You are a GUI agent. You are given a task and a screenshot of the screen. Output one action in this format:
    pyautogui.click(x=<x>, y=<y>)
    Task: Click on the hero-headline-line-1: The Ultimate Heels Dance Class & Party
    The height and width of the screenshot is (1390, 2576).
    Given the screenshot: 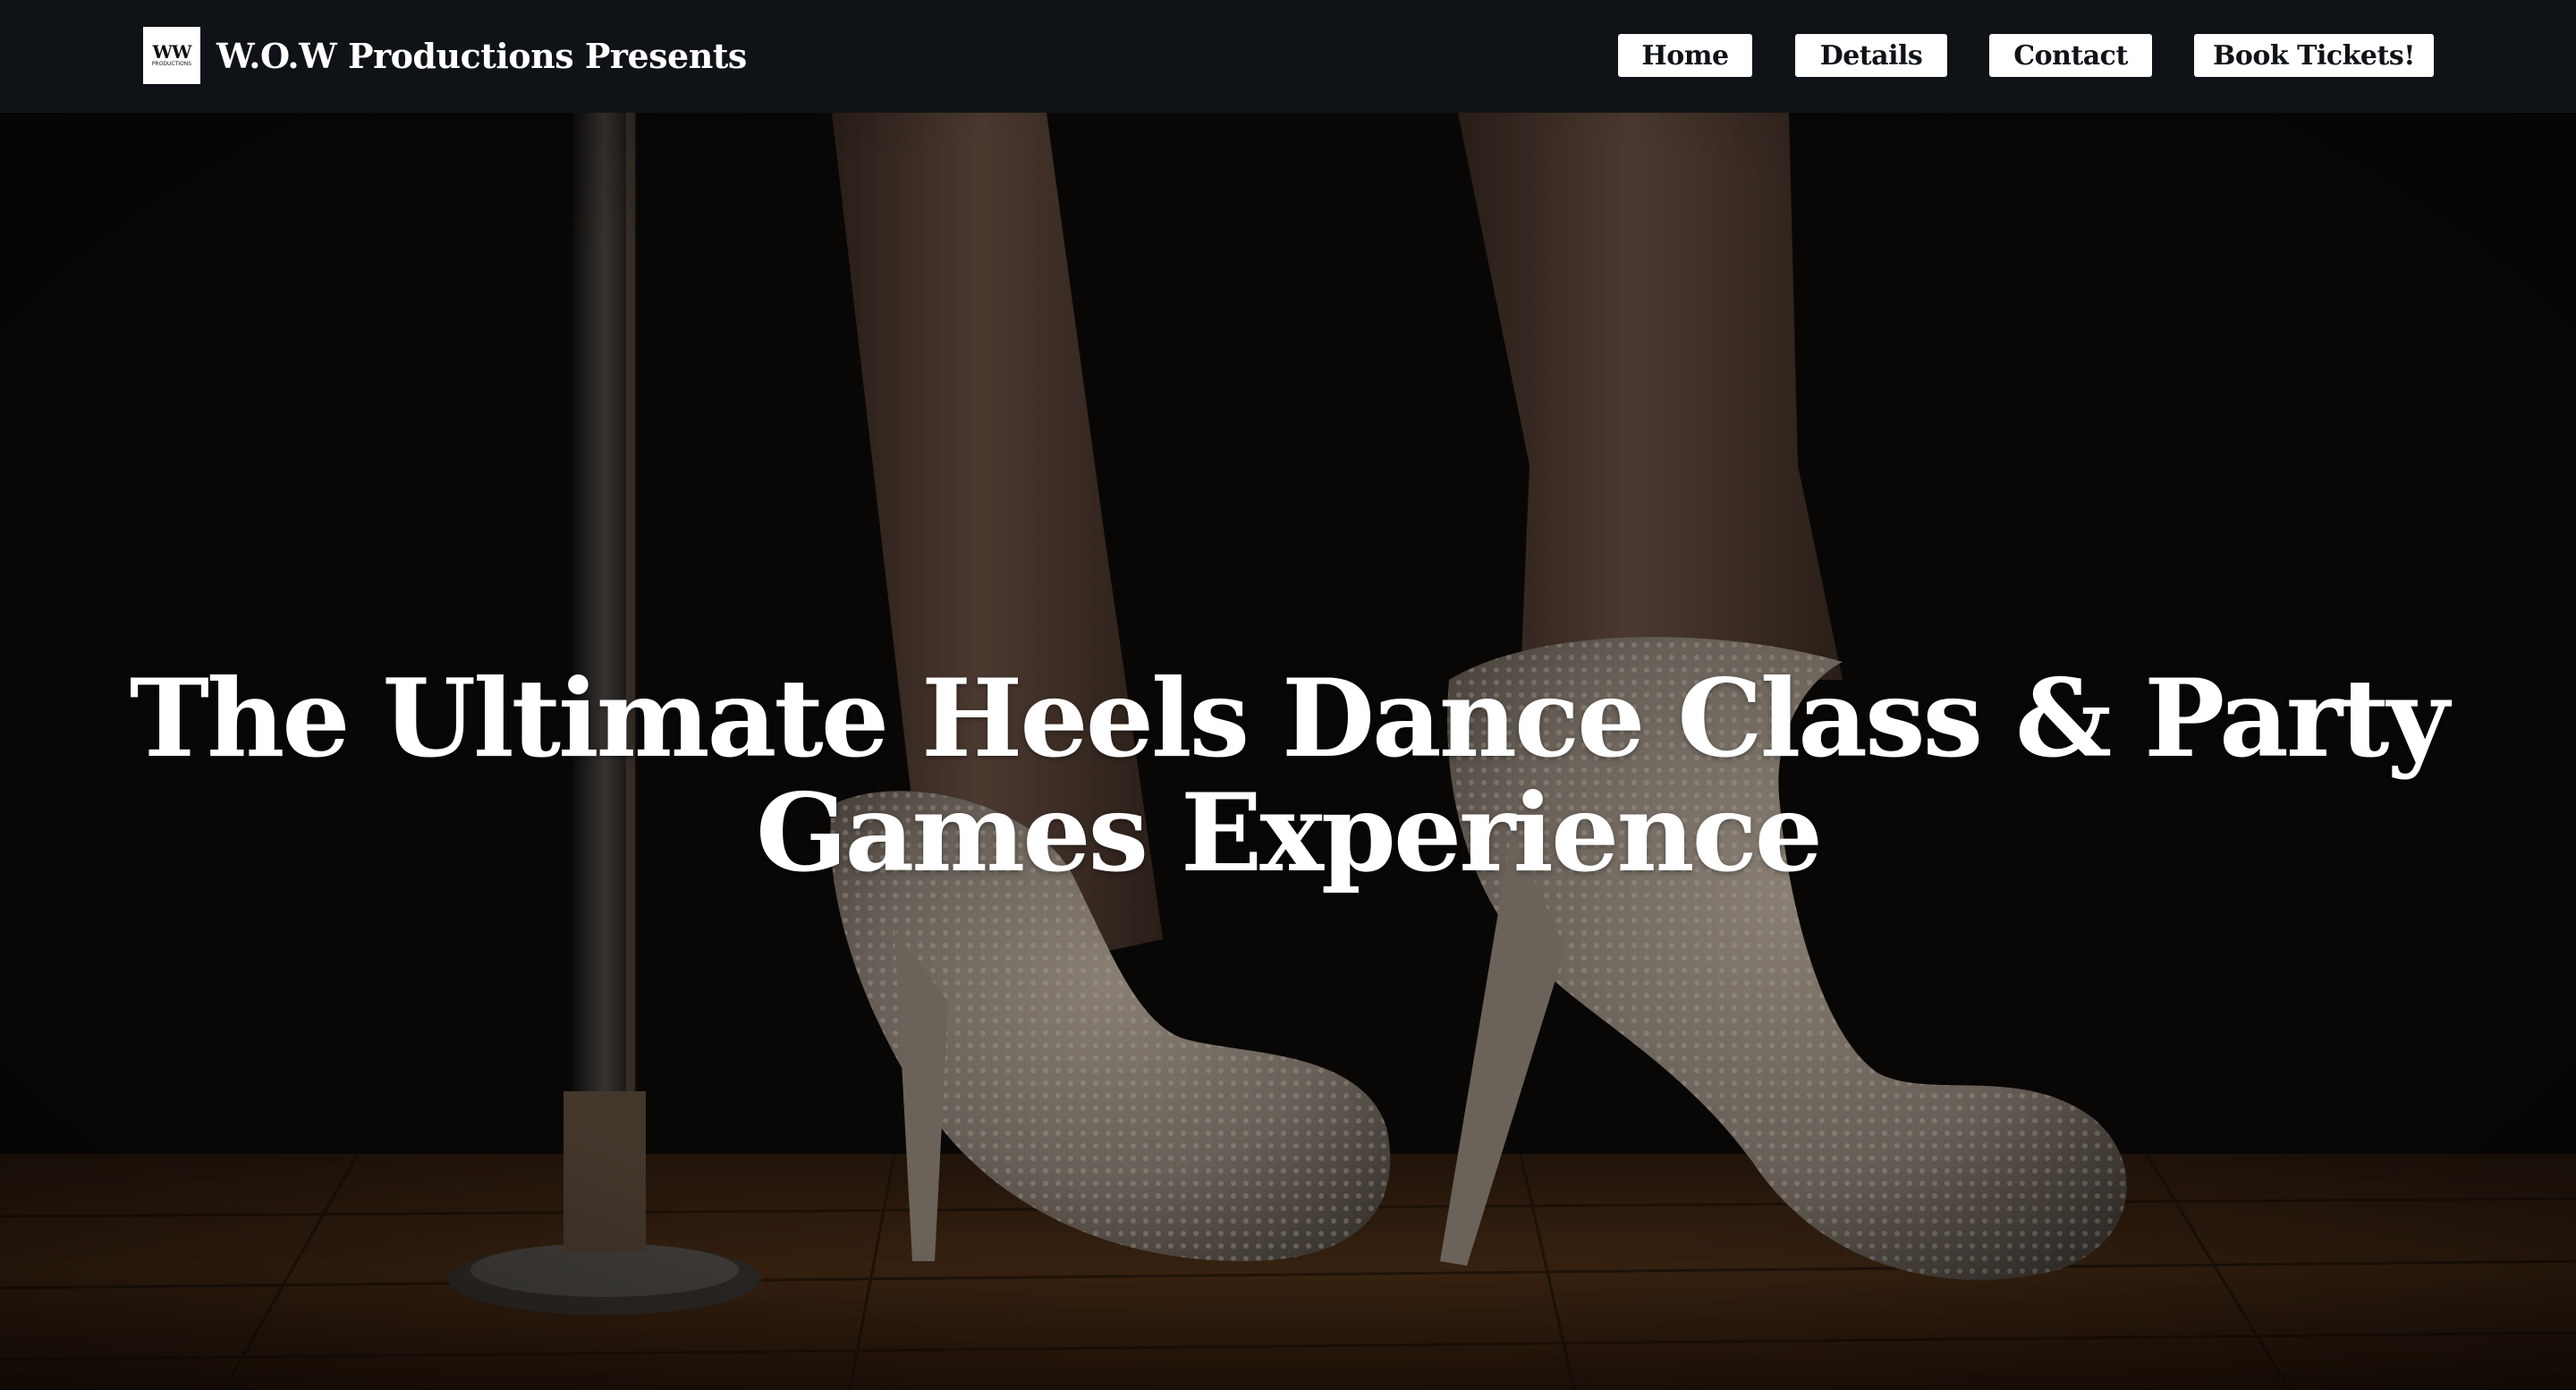 What is the action you would take?
    pyautogui.click(x=1289, y=719)
    